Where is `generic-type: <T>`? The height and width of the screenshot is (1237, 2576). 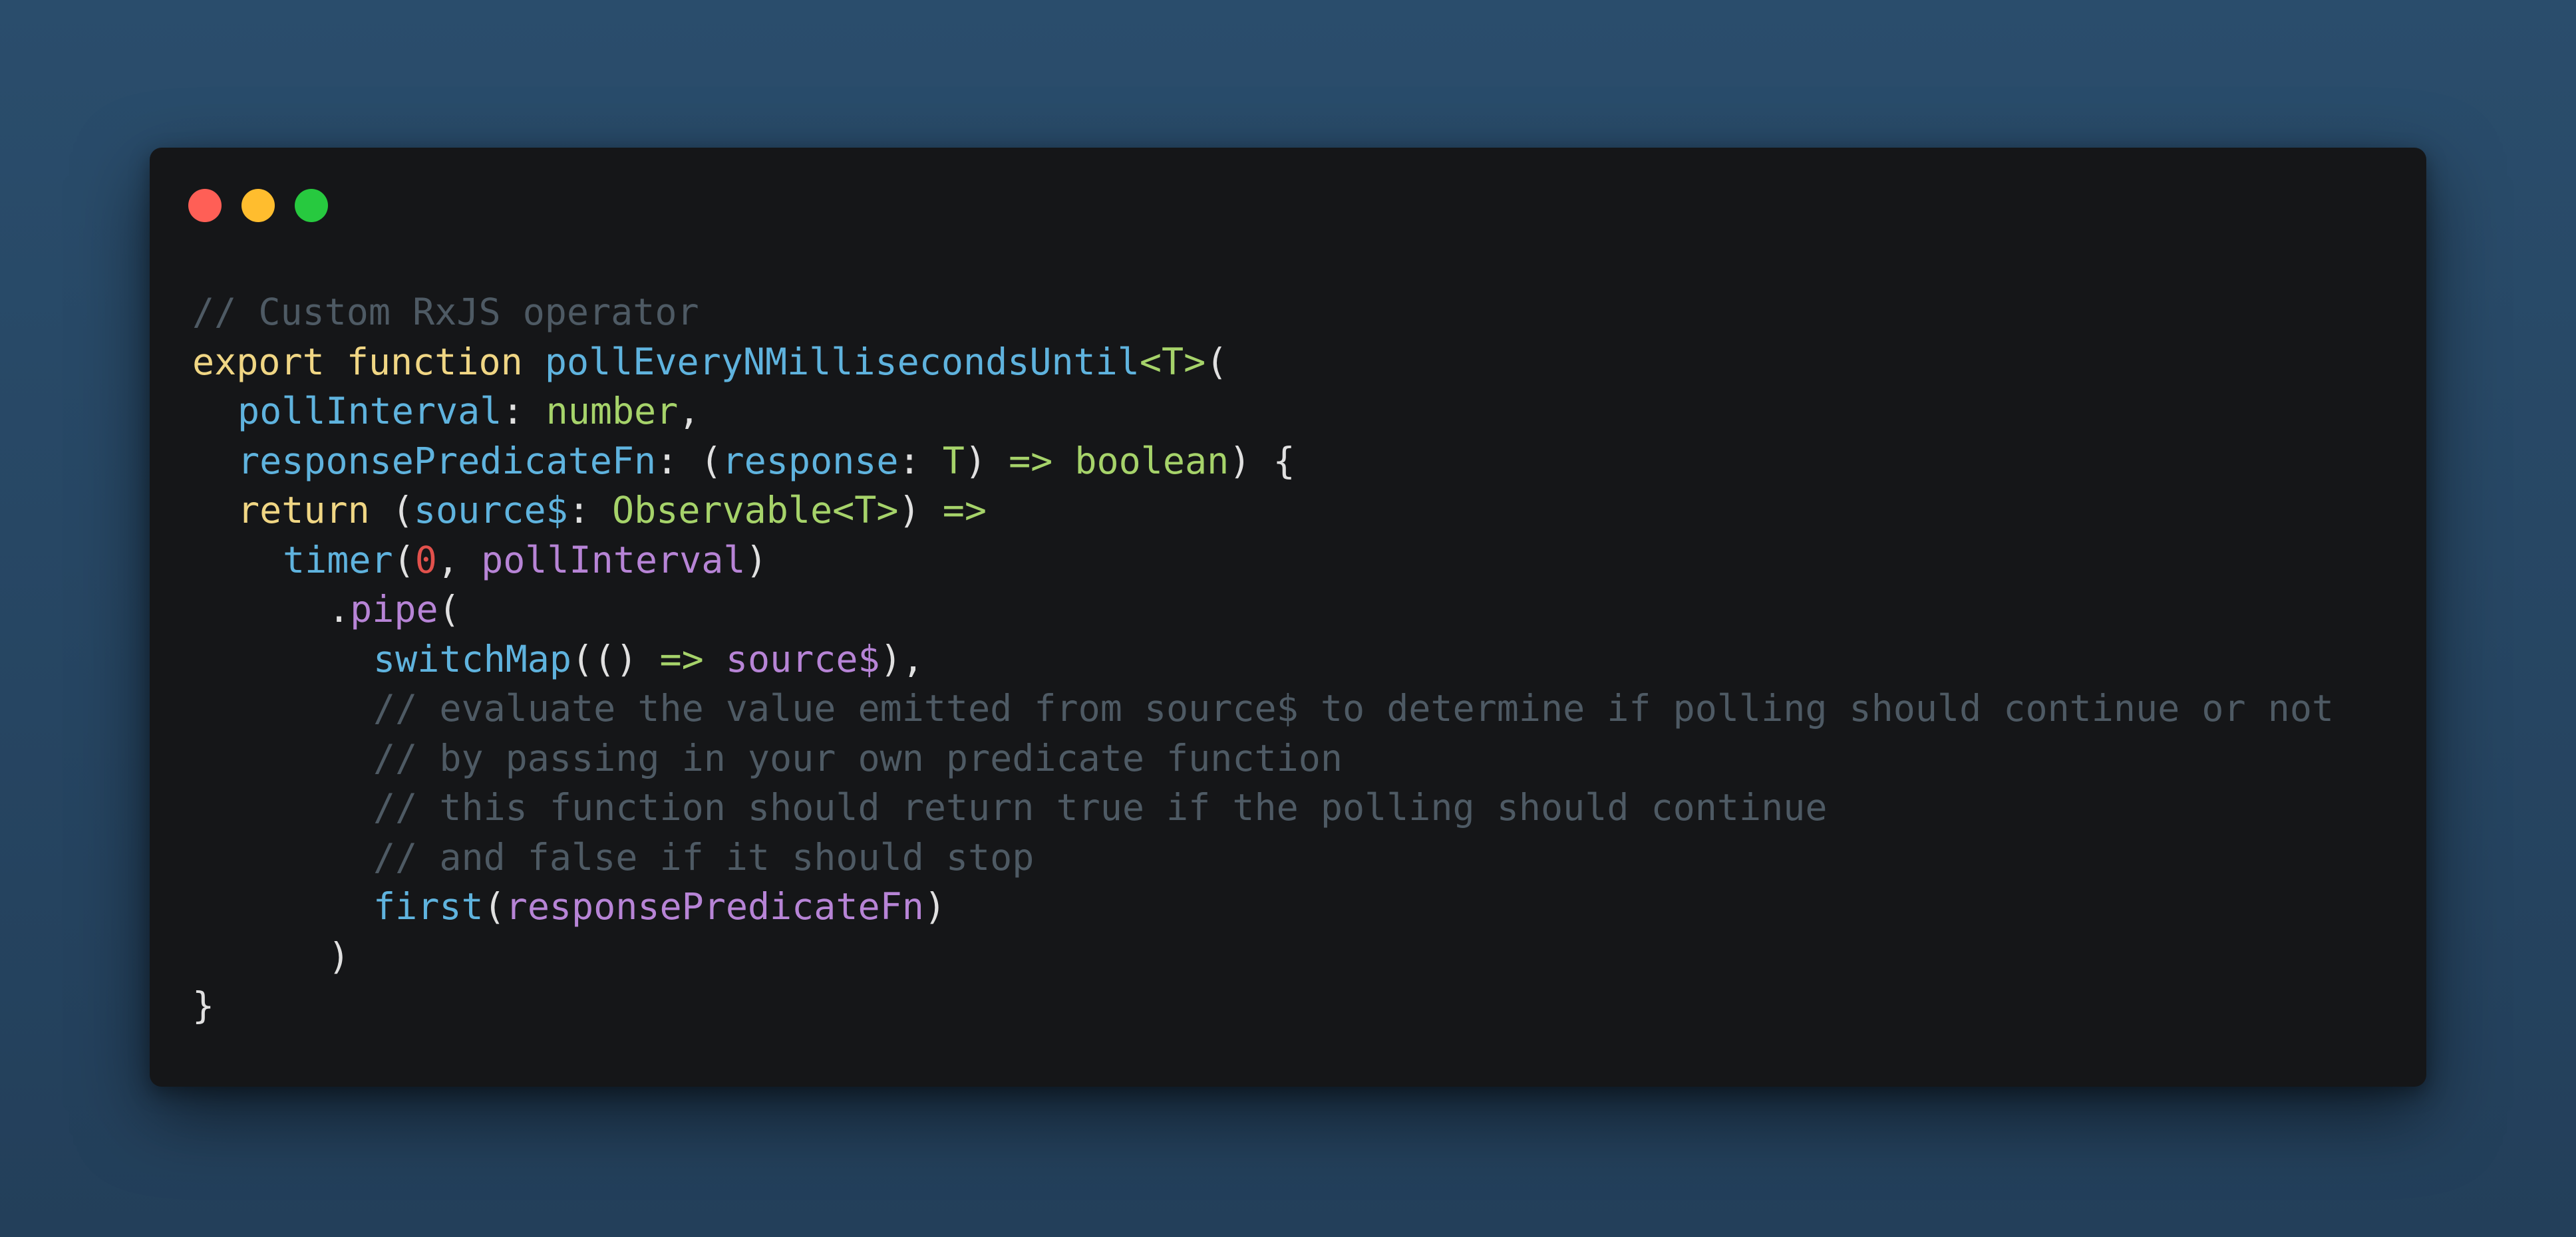 generic-type: <T> is located at coordinates (1172, 362).